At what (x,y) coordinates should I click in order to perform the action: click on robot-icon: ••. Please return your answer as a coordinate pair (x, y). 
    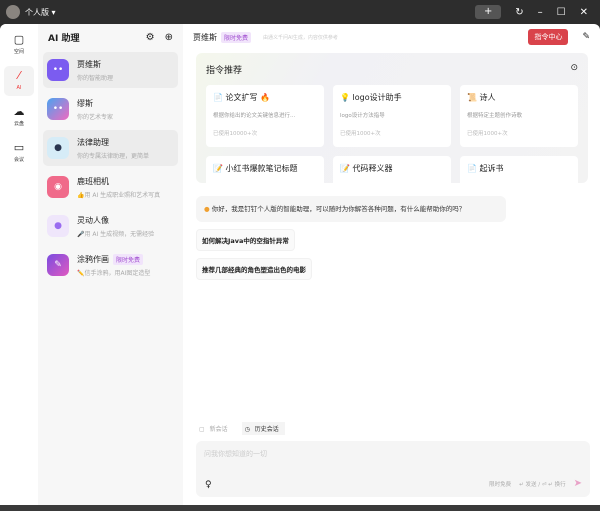
    Looking at the image, I should click on (58, 70).